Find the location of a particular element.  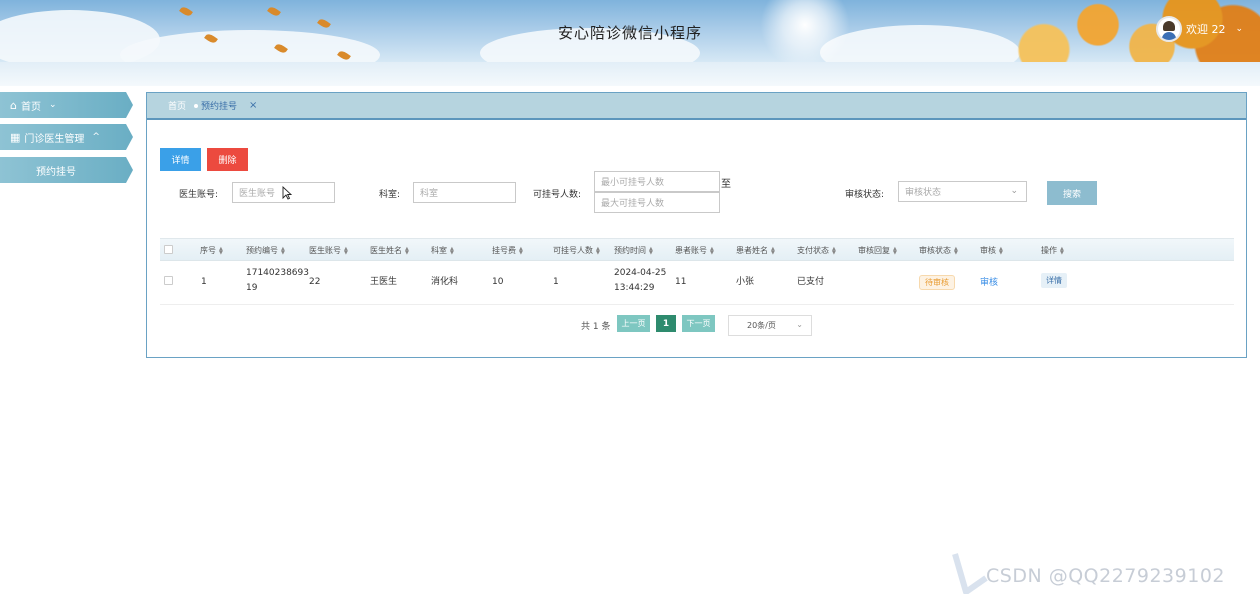

avatar is located at coordinates (1169, 29).